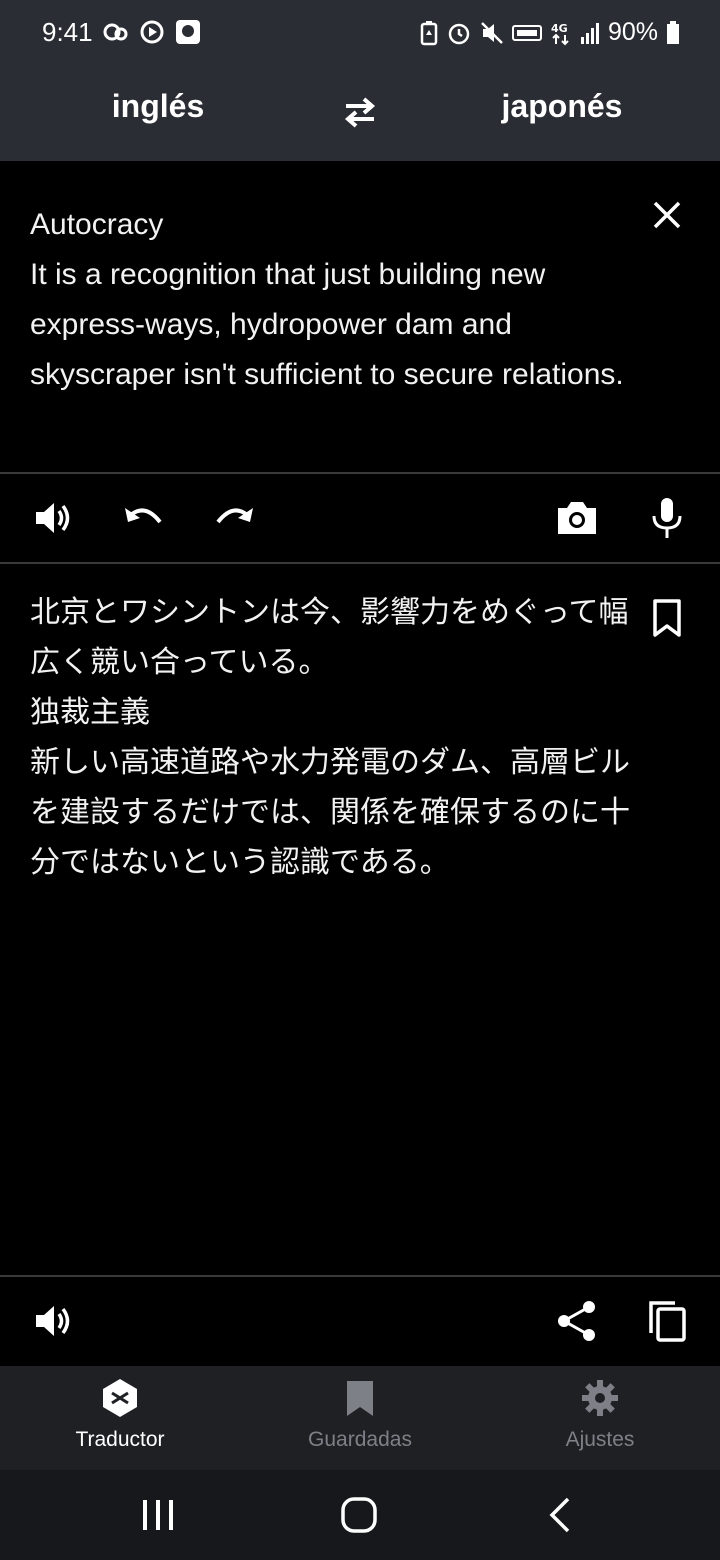 Image resolution: width=720 pixels, height=1560 pixels. I want to click on result-divider, so click(360, 1276).